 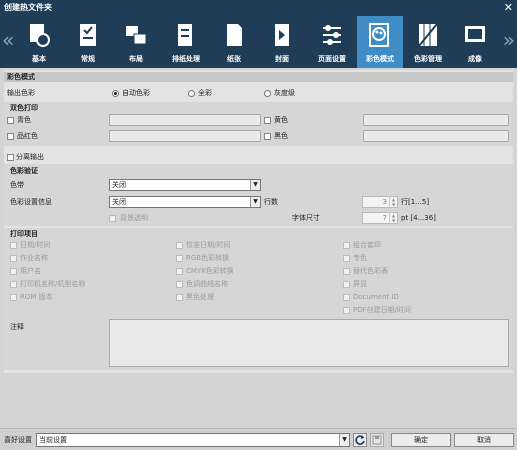 What do you see at coordinates (380, 202) in the screenshot?
I see `lines-stepper: 3 ▲ ▼` at bounding box center [380, 202].